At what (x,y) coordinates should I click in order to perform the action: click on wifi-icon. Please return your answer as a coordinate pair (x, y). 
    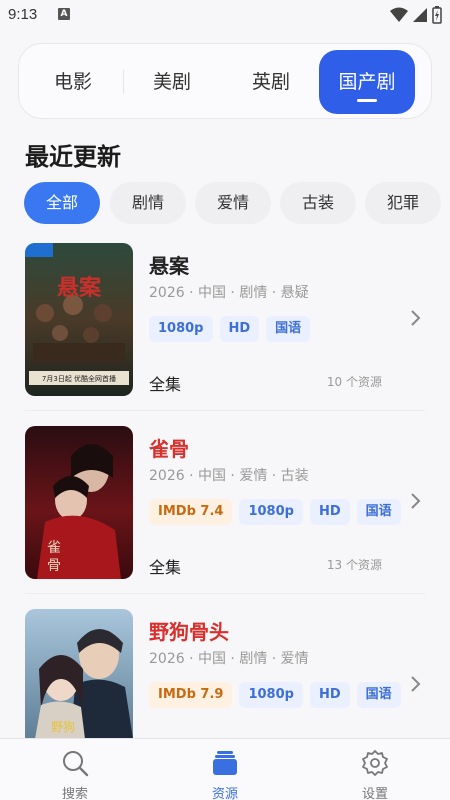
    Looking at the image, I should click on (399, 14).